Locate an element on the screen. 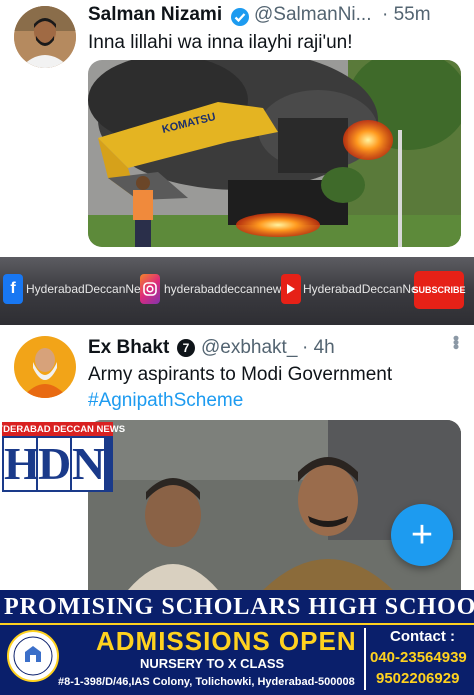 This screenshot has height=695, width=474. ad-contact-label: Contact : is located at coordinates (422, 636).